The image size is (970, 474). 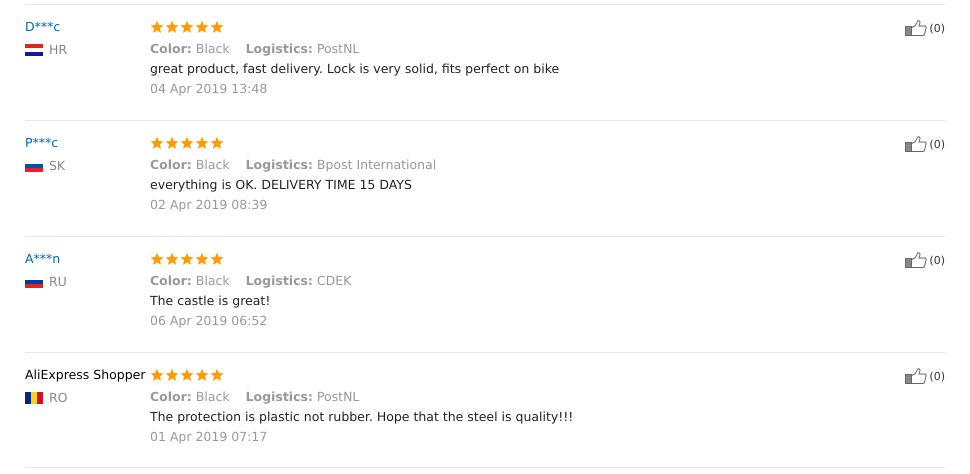 What do you see at coordinates (58, 397) in the screenshot?
I see `country-code: RO` at bounding box center [58, 397].